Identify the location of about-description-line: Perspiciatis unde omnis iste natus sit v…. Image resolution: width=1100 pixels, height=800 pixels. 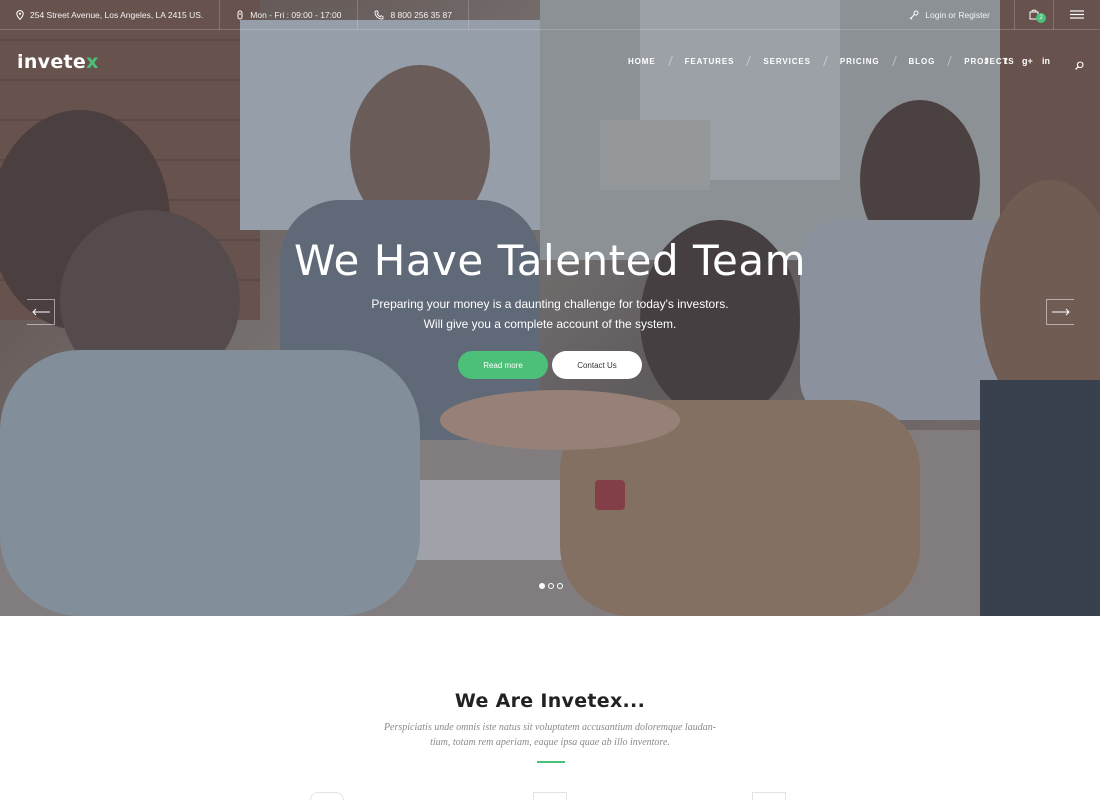
(550, 727).